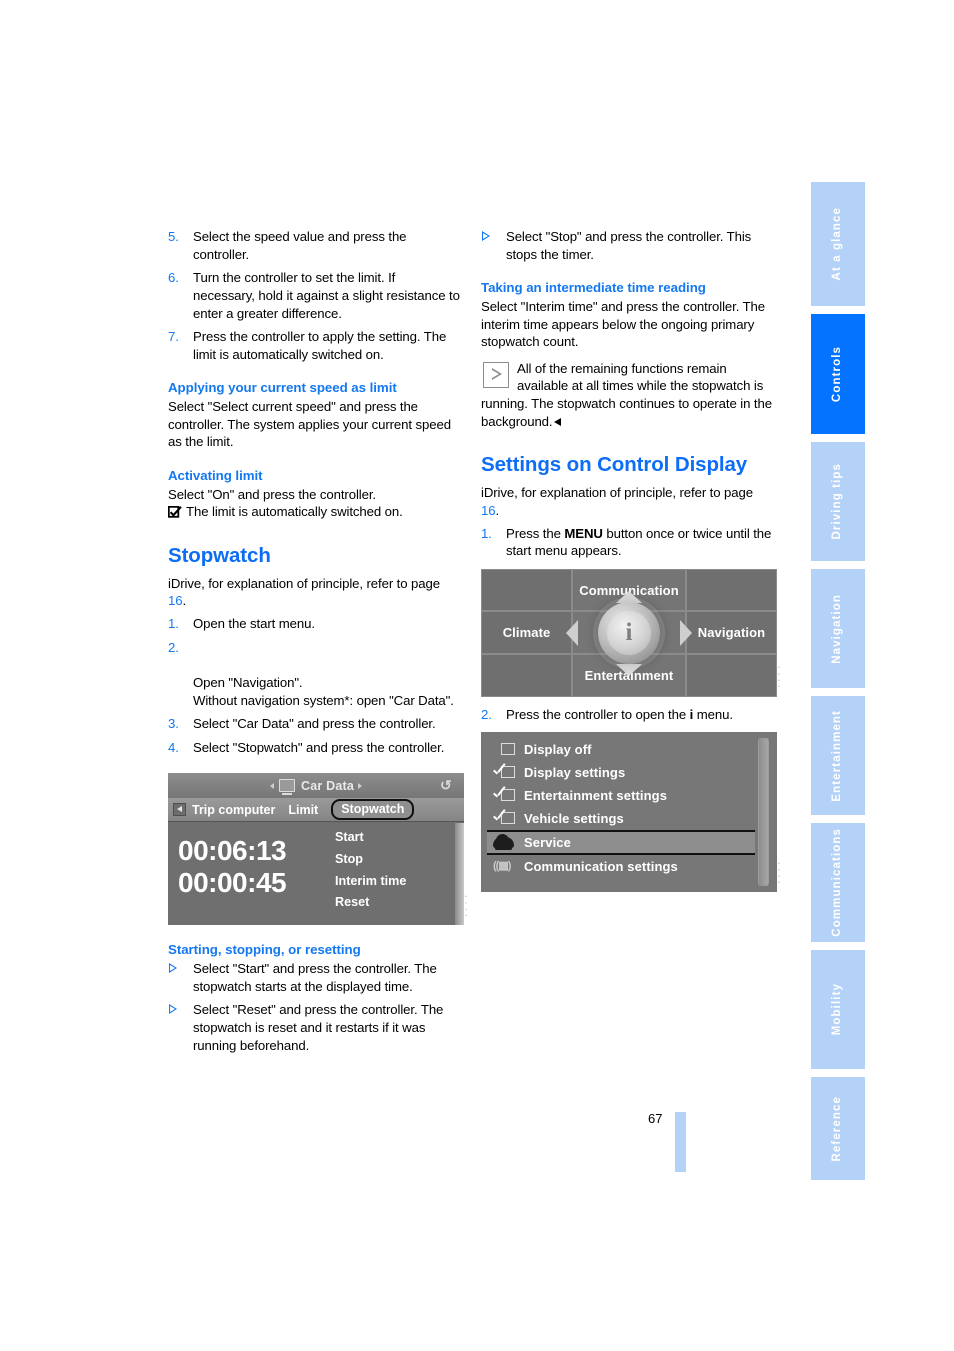  Describe the element at coordinates (504, 750) in the screenshot. I see `empty-square-icon` at that location.